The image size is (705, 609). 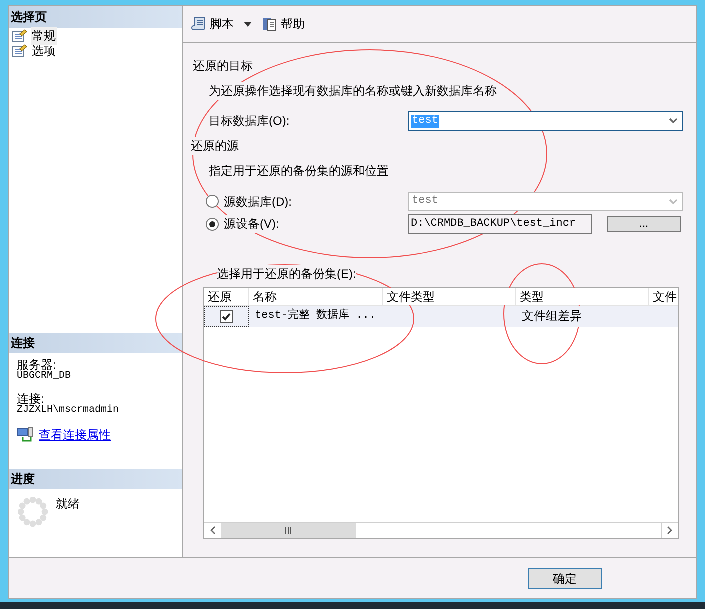 What do you see at coordinates (44, 376) in the screenshot?
I see `server-name: UBGCRM_DB` at bounding box center [44, 376].